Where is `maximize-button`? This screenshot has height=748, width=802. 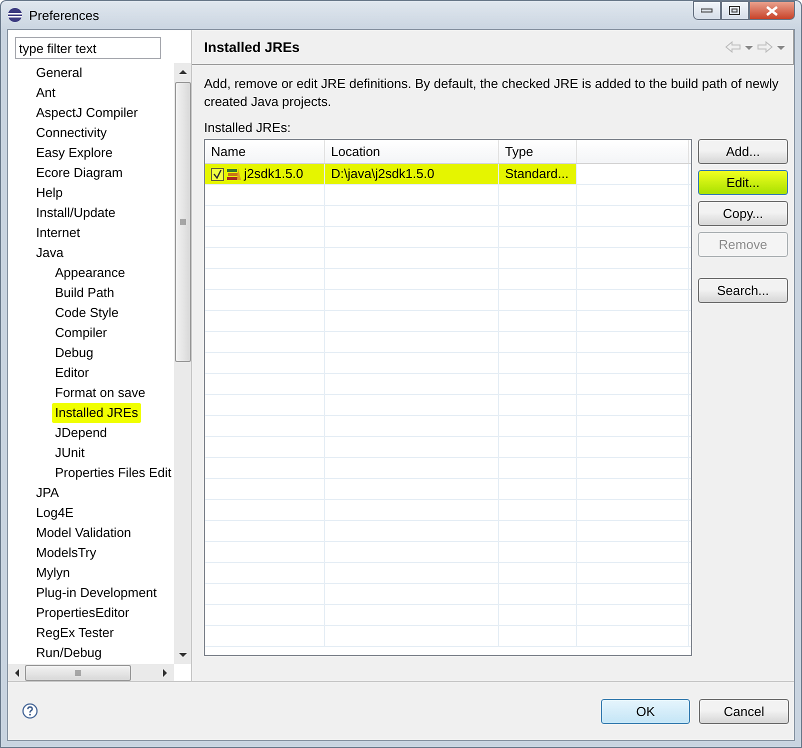
maximize-button is located at coordinates (735, 10).